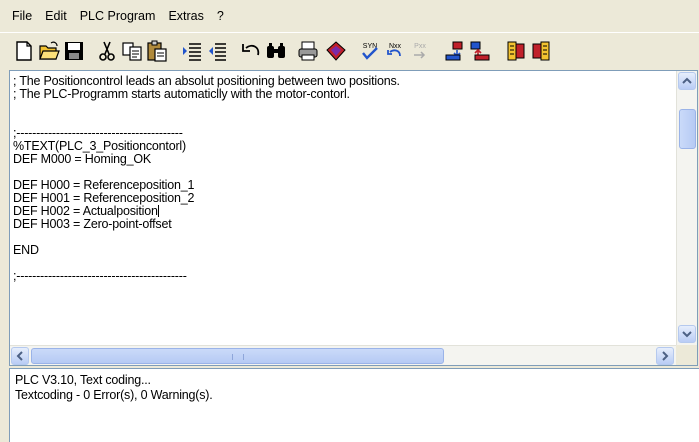  I want to click on next-error-label: Nxx, so click(395, 46).